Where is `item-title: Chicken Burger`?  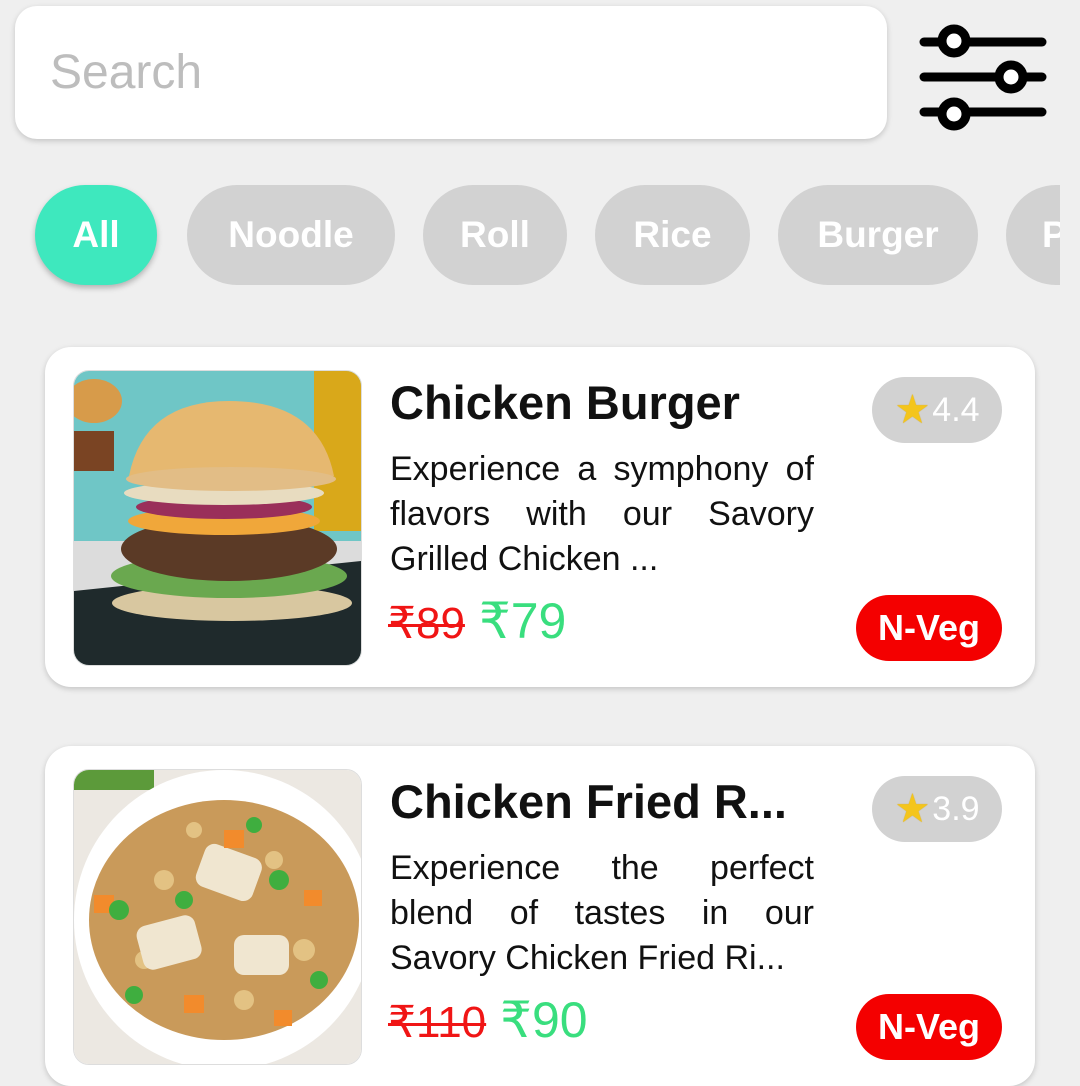 item-title: Chicken Burger is located at coordinates (565, 402).